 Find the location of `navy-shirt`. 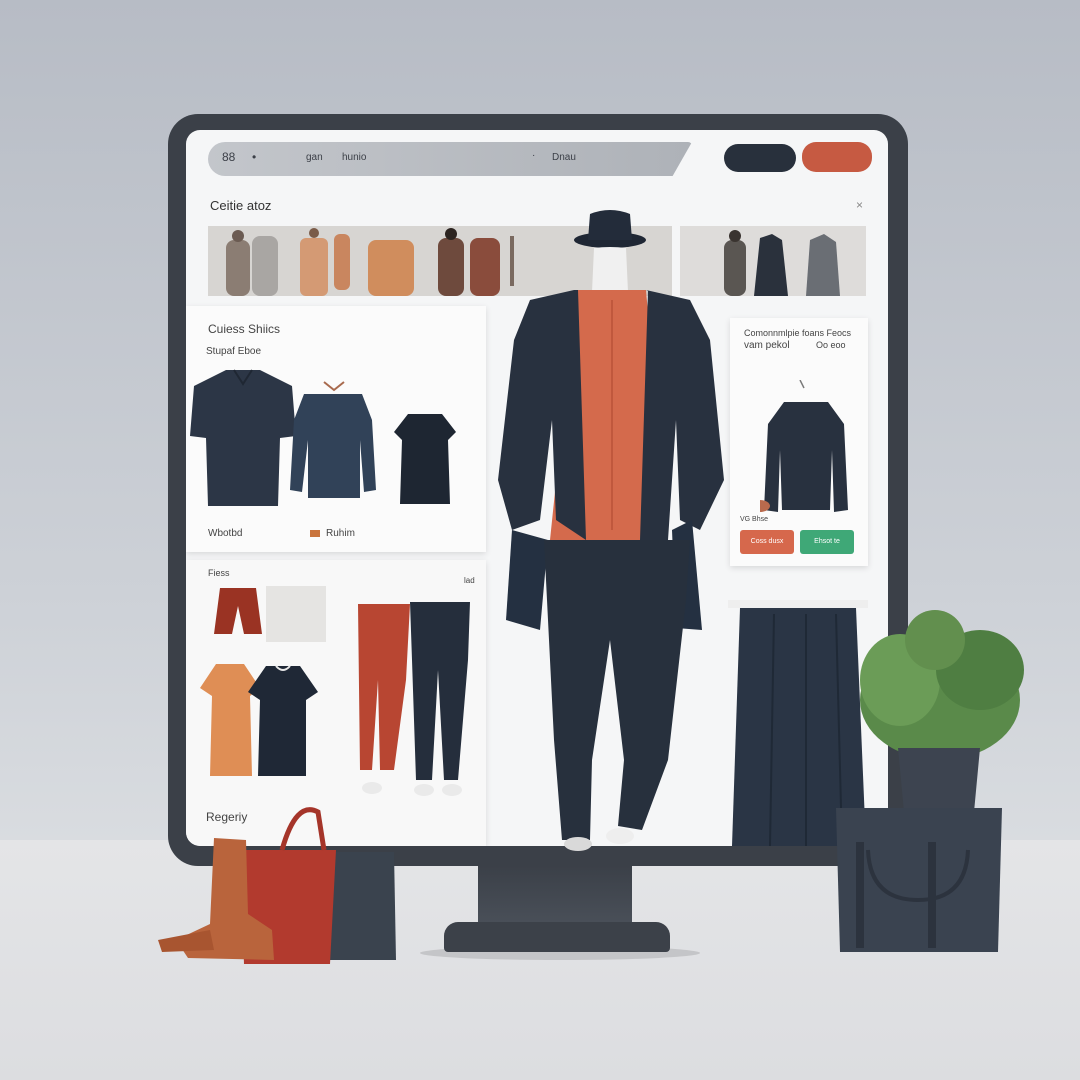

navy-shirt is located at coordinates (243, 436).